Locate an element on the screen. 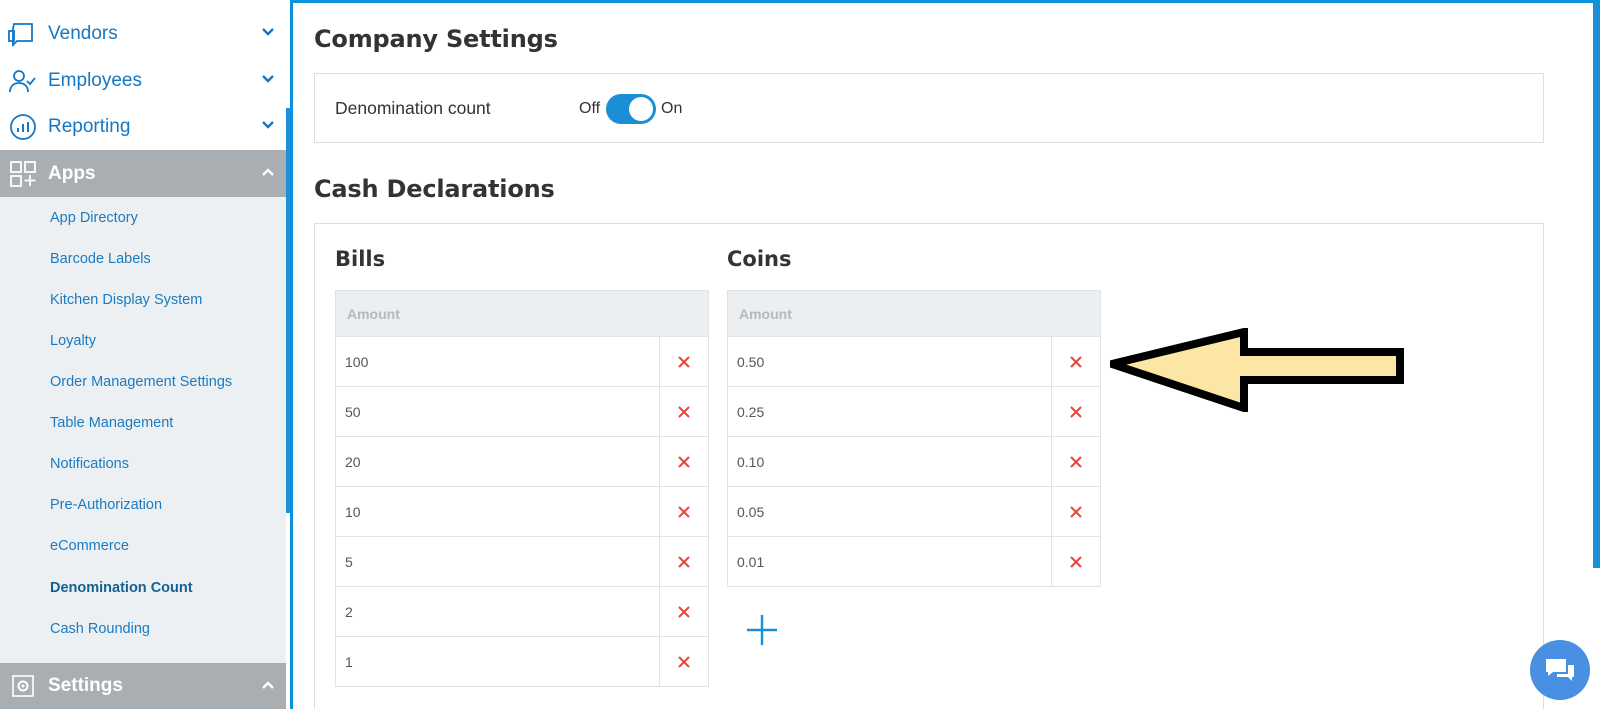 The image size is (1600, 709). cash-declarations-title: Cash Declarations is located at coordinates (434, 189).